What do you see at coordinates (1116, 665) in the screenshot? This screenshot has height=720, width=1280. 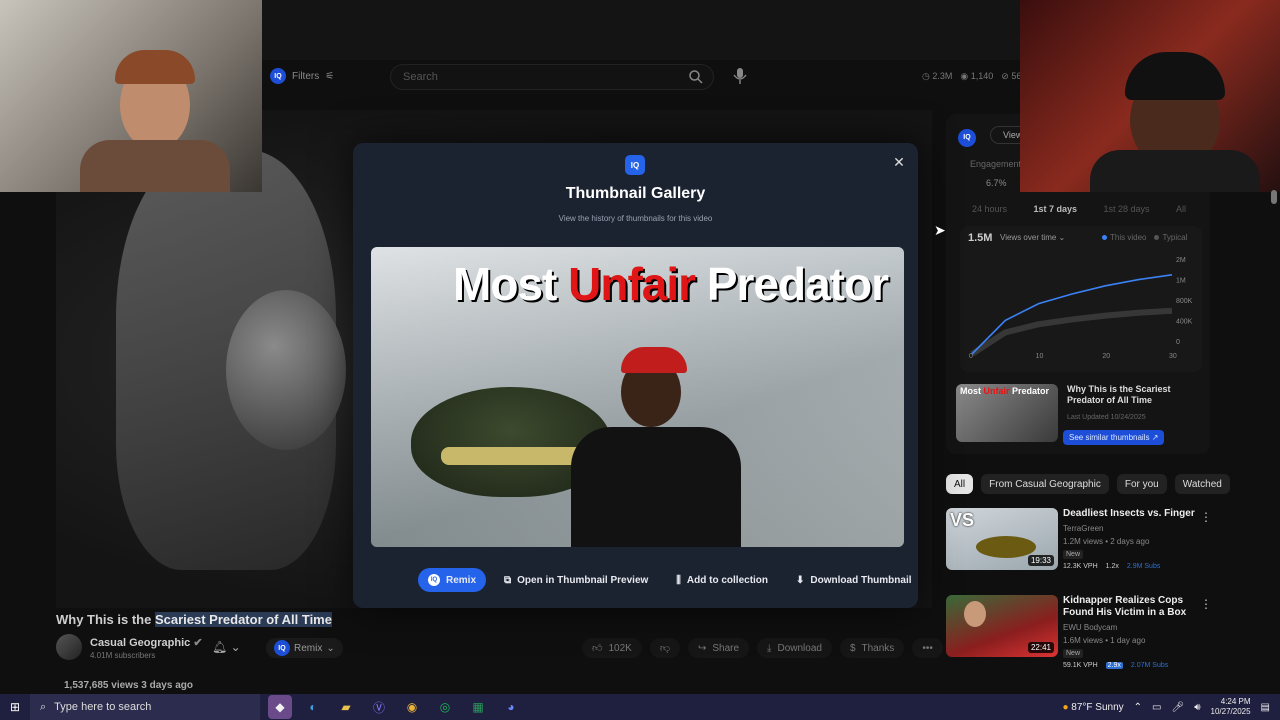 I see `rec-stats: 59.1K VPH 2.9x 2.07M Subs` at bounding box center [1116, 665].